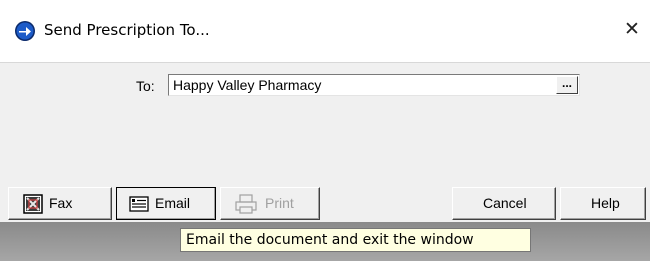 Image resolution: width=650 pixels, height=261 pixels. What do you see at coordinates (605, 203) in the screenshot?
I see `help-label: Help` at bounding box center [605, 203].